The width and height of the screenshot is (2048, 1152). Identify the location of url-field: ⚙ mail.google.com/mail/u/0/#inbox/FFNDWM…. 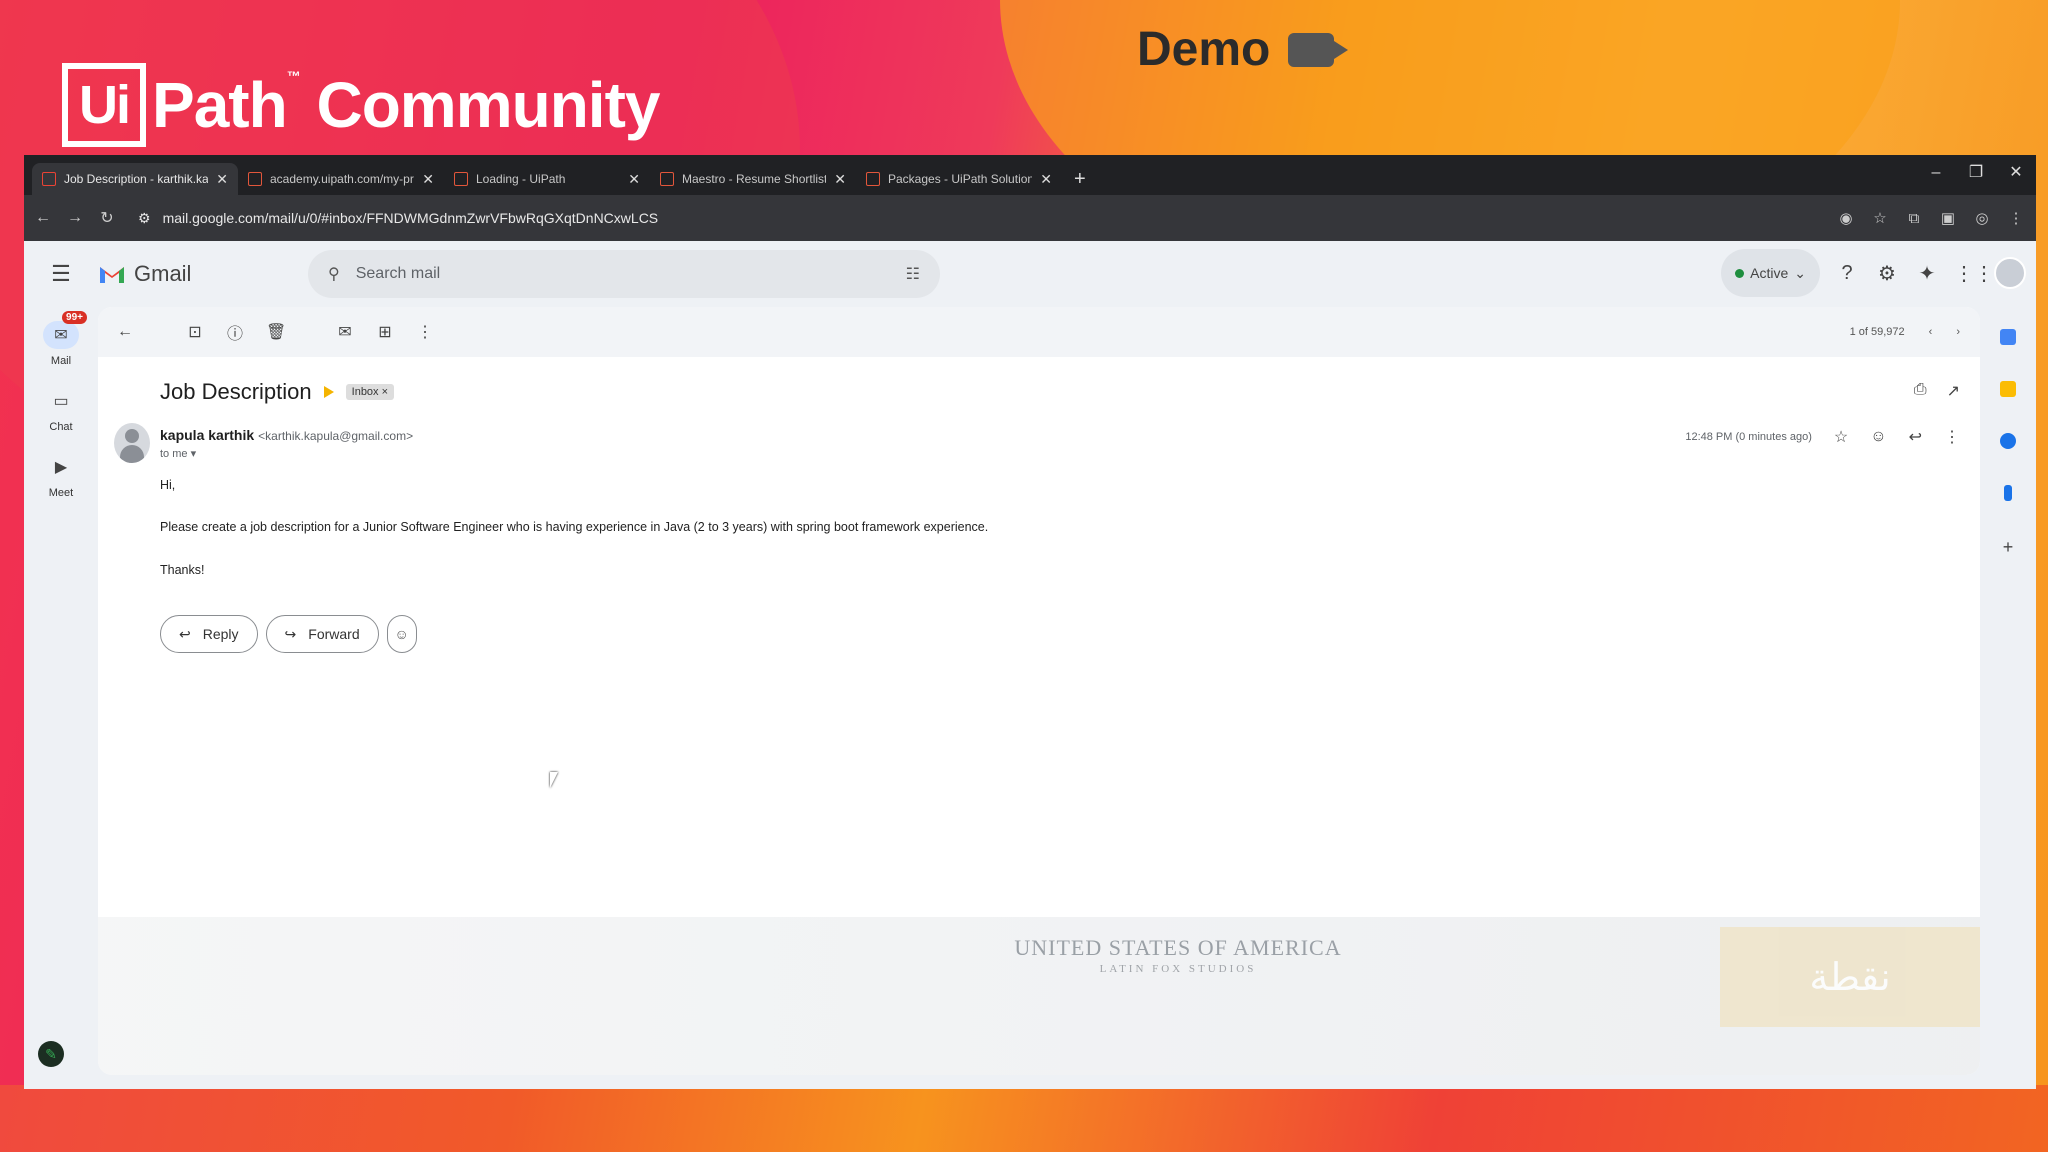
(976, 218).